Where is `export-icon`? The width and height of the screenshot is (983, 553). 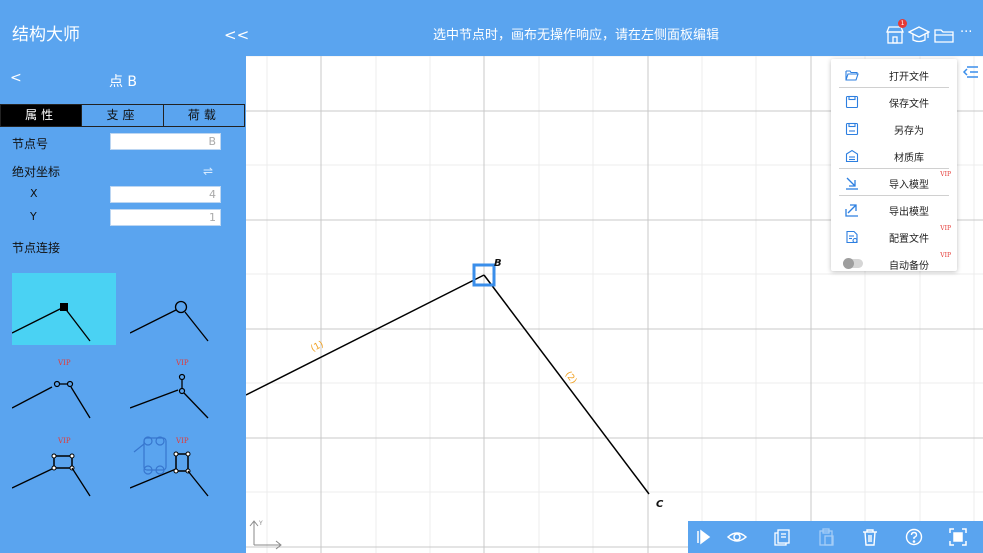 export-icon is located at coordinates (851, 210).